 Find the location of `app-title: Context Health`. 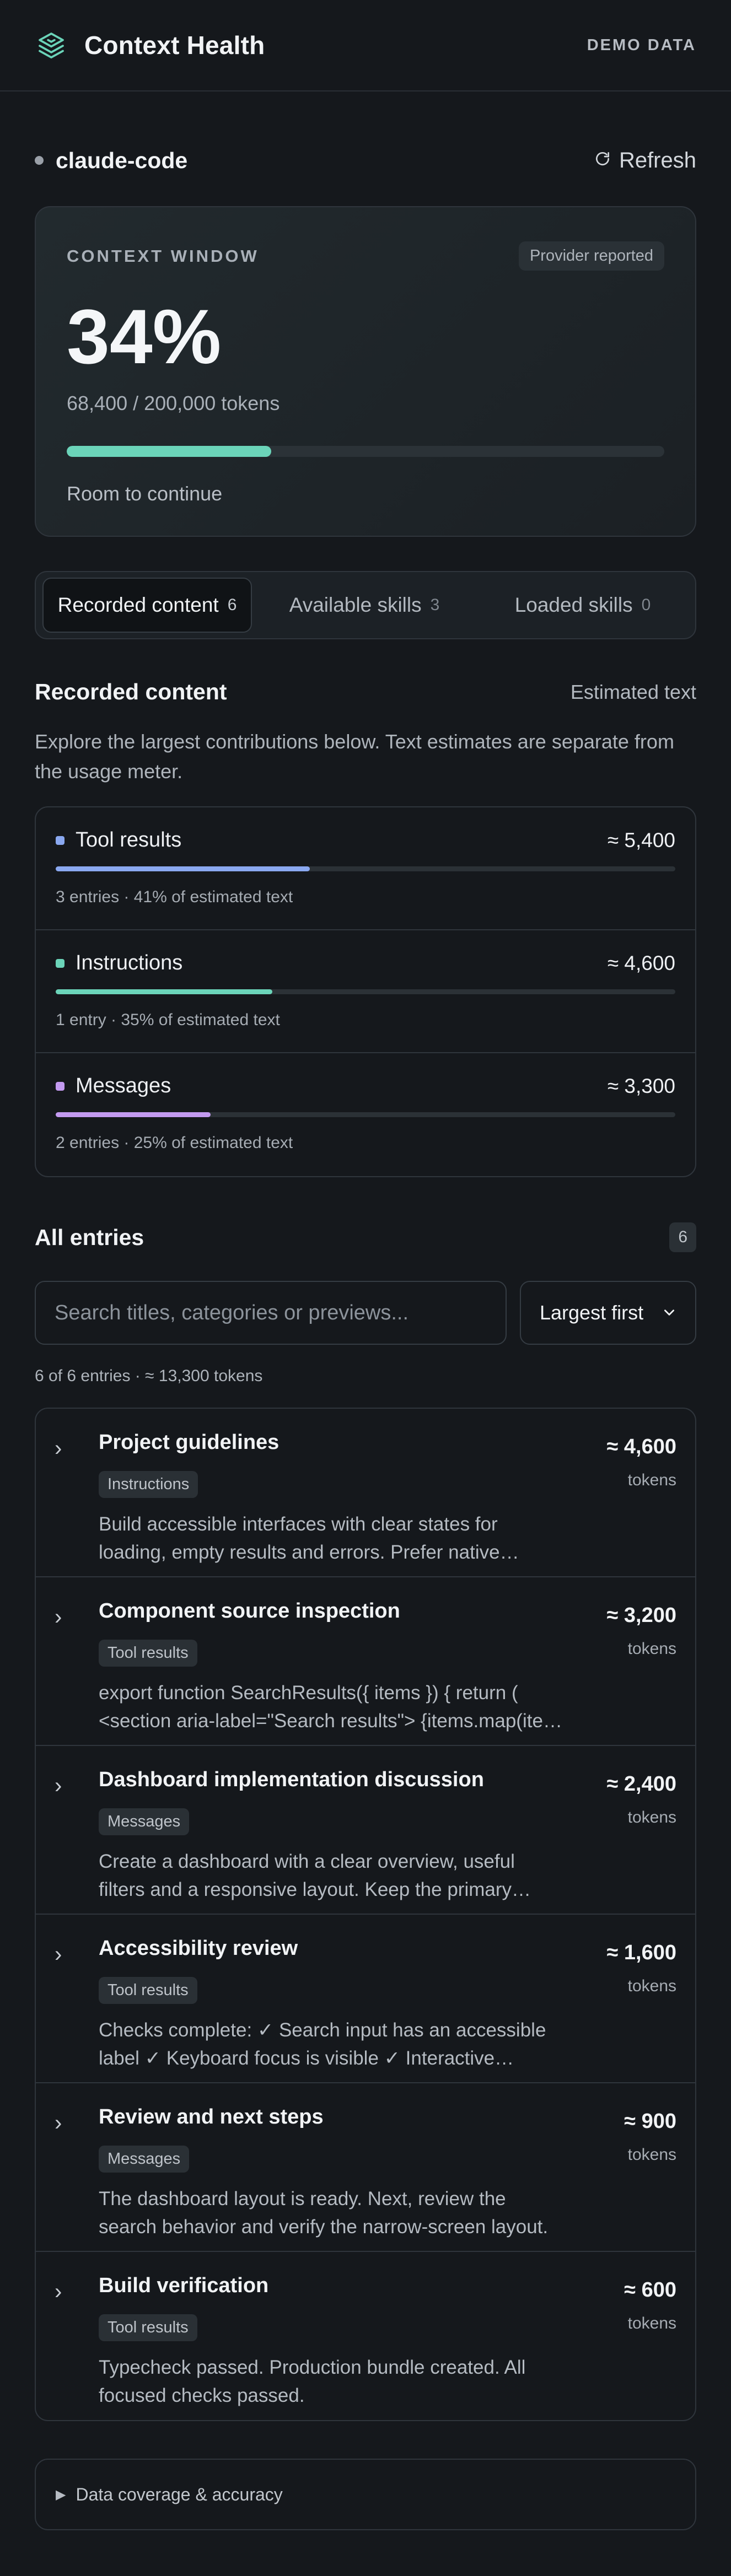

app-title: Context Health is located at coordinates (174, 46).